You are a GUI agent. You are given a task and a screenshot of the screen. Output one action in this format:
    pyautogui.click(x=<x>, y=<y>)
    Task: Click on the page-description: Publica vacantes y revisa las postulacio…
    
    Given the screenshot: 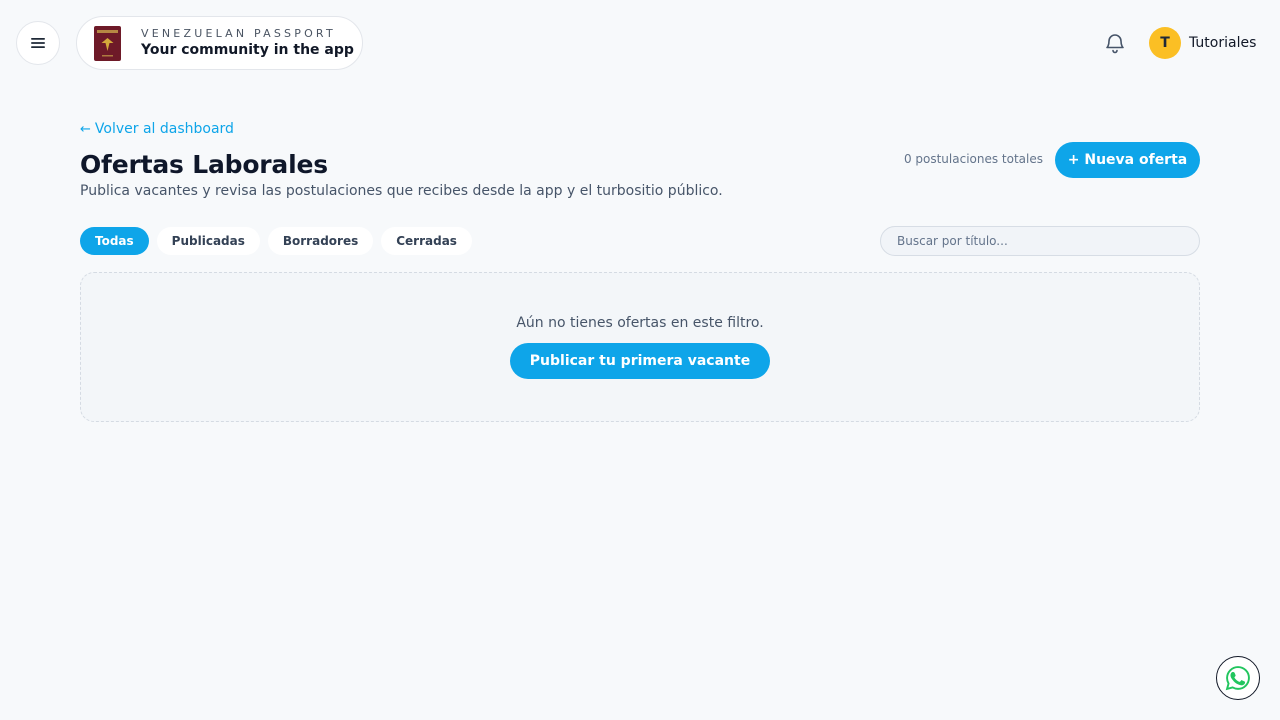 What is the action you would take?
    pyautogui.click(x=401, y=191)
    